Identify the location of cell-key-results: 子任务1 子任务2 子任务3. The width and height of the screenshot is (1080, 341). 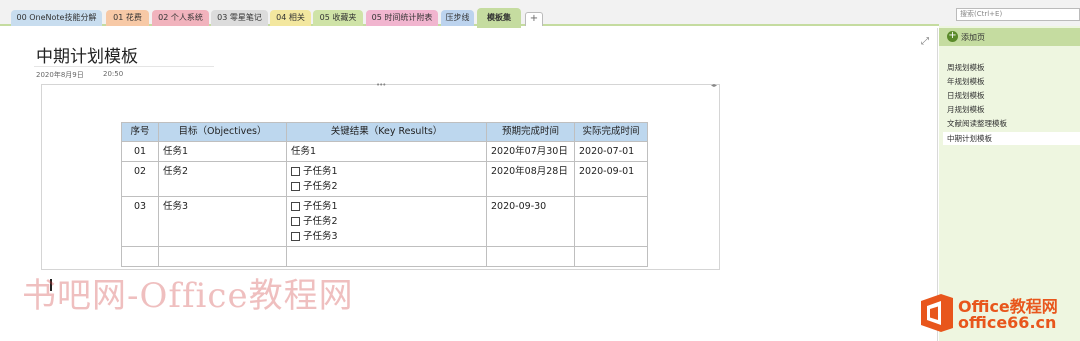
(386, 221).